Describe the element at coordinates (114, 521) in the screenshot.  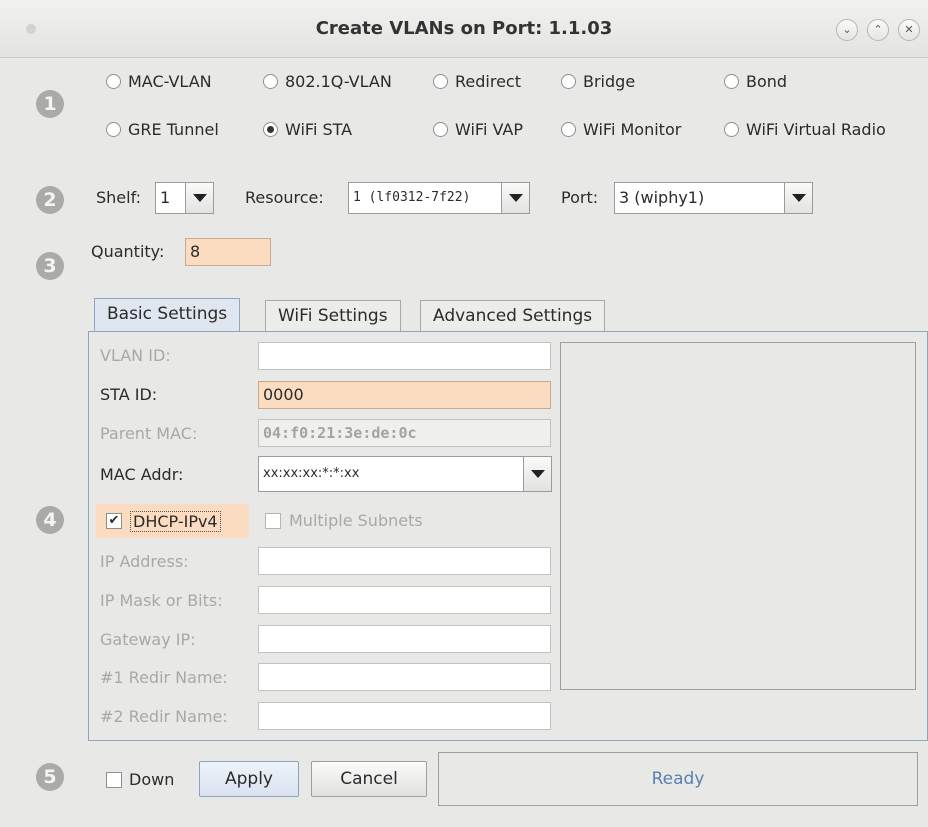
I see `checkmark-icon: ✔` at that location.